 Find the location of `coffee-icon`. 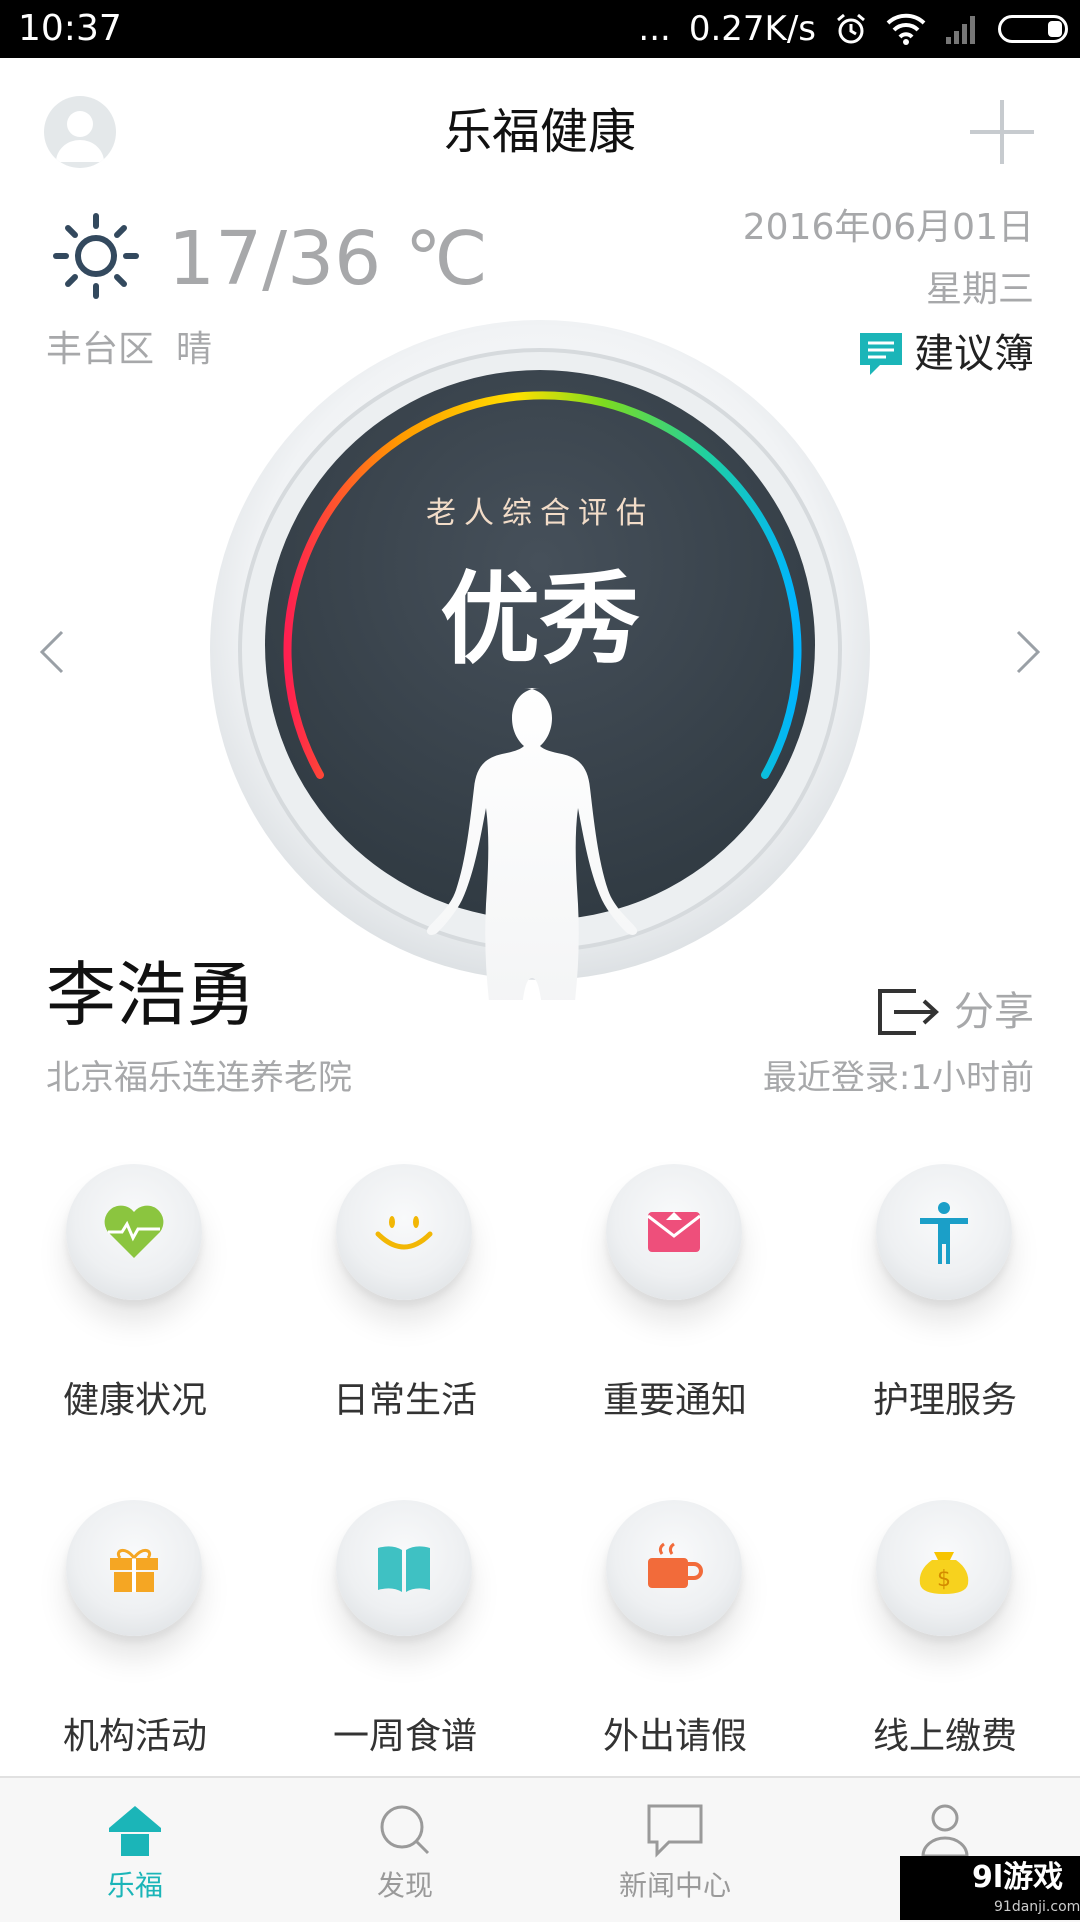

coffee-icon is located at coordinates (675, 1565).